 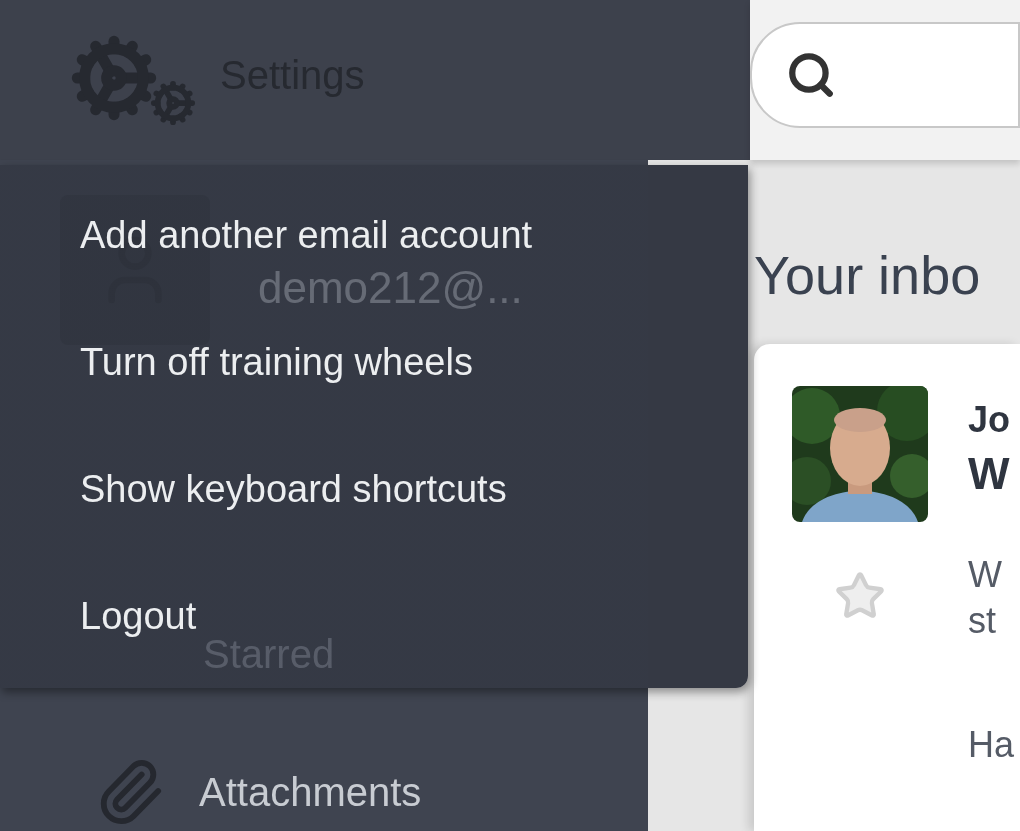 I want to click on menu-item: Turn off training wheels, so click(x=246, y=362).